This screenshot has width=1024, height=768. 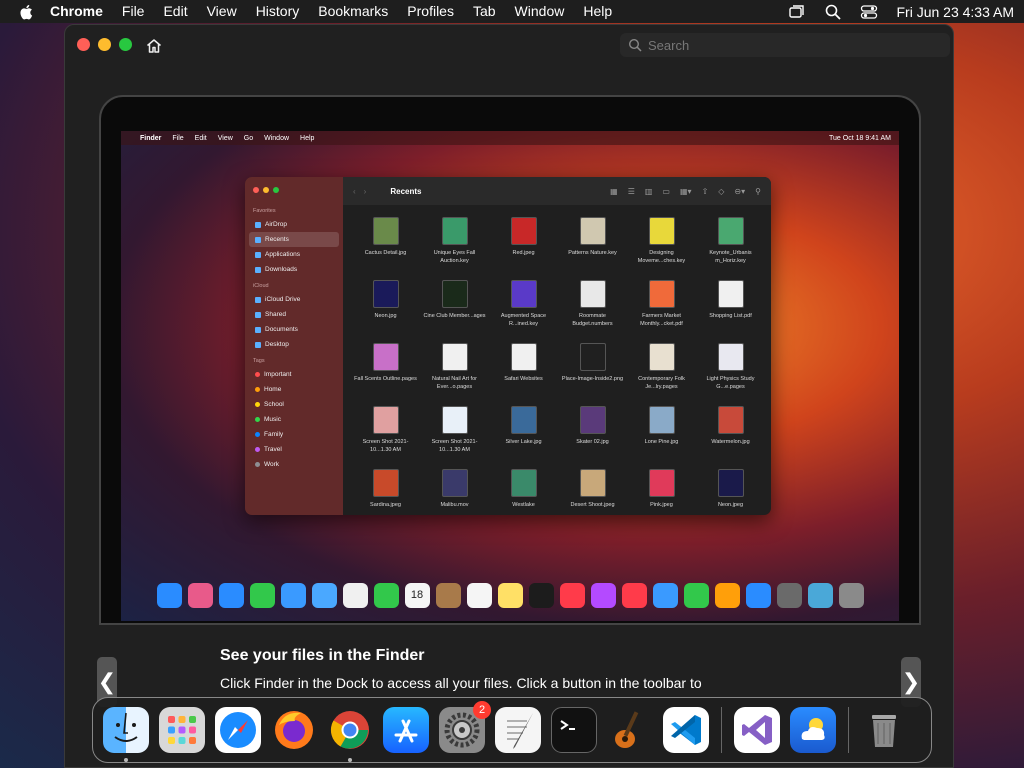 I want to click on tag-list: Important Home School Music Family Travel Work, so click(x=294, y=419).